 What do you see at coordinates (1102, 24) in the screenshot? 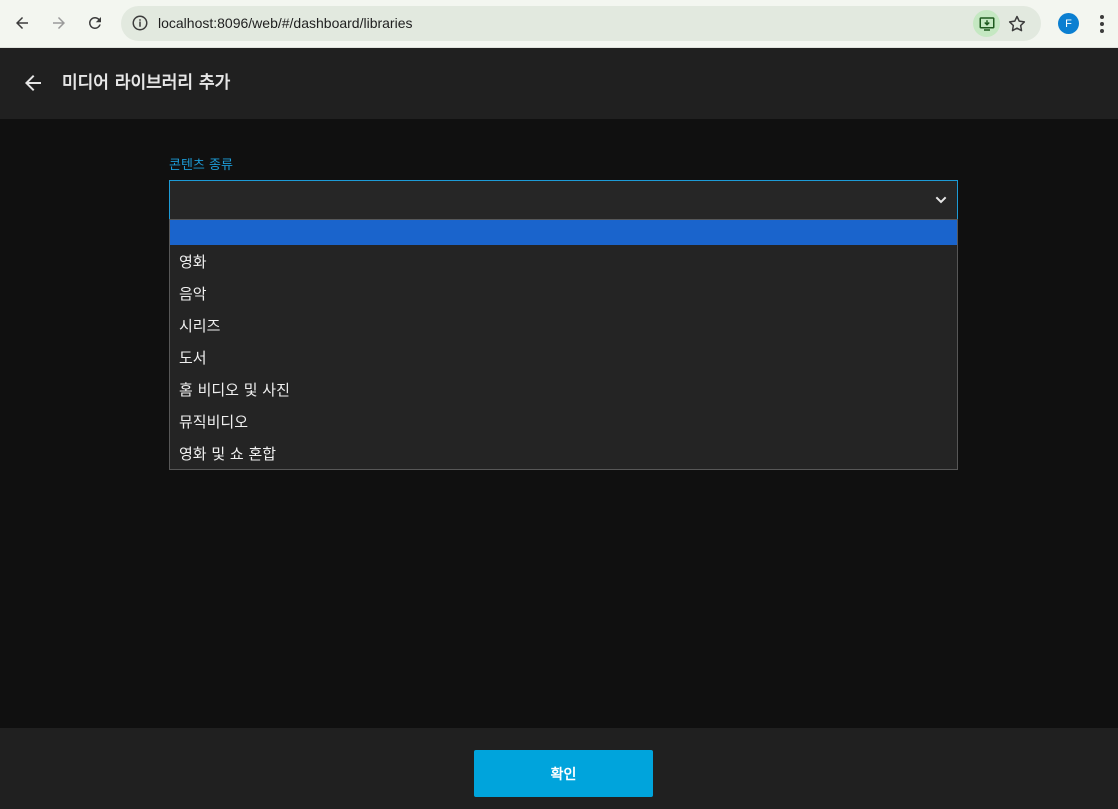
I see `more-vert-icon` at bounding box center [1102, 24].